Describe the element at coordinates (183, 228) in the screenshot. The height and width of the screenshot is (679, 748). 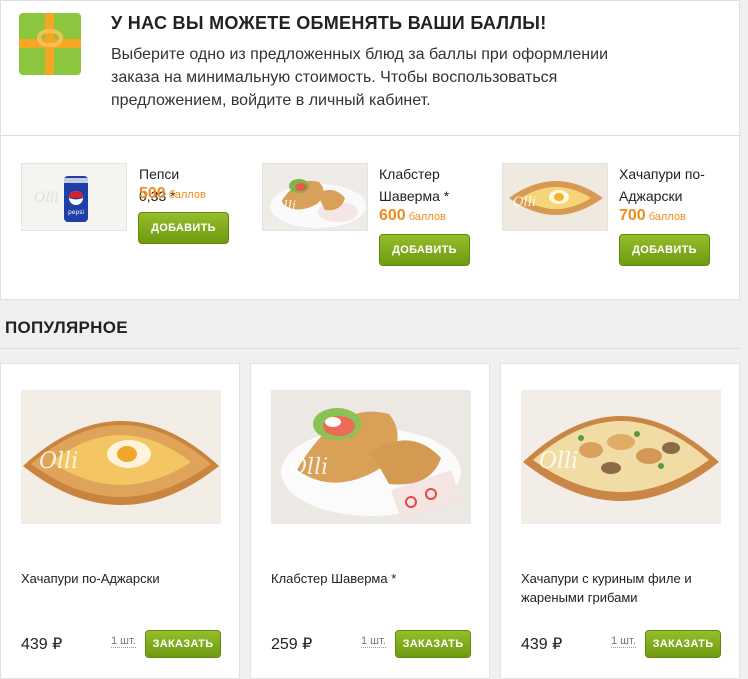
I see `add-pepsi-button: ДОБАВИТЬ` at that location.